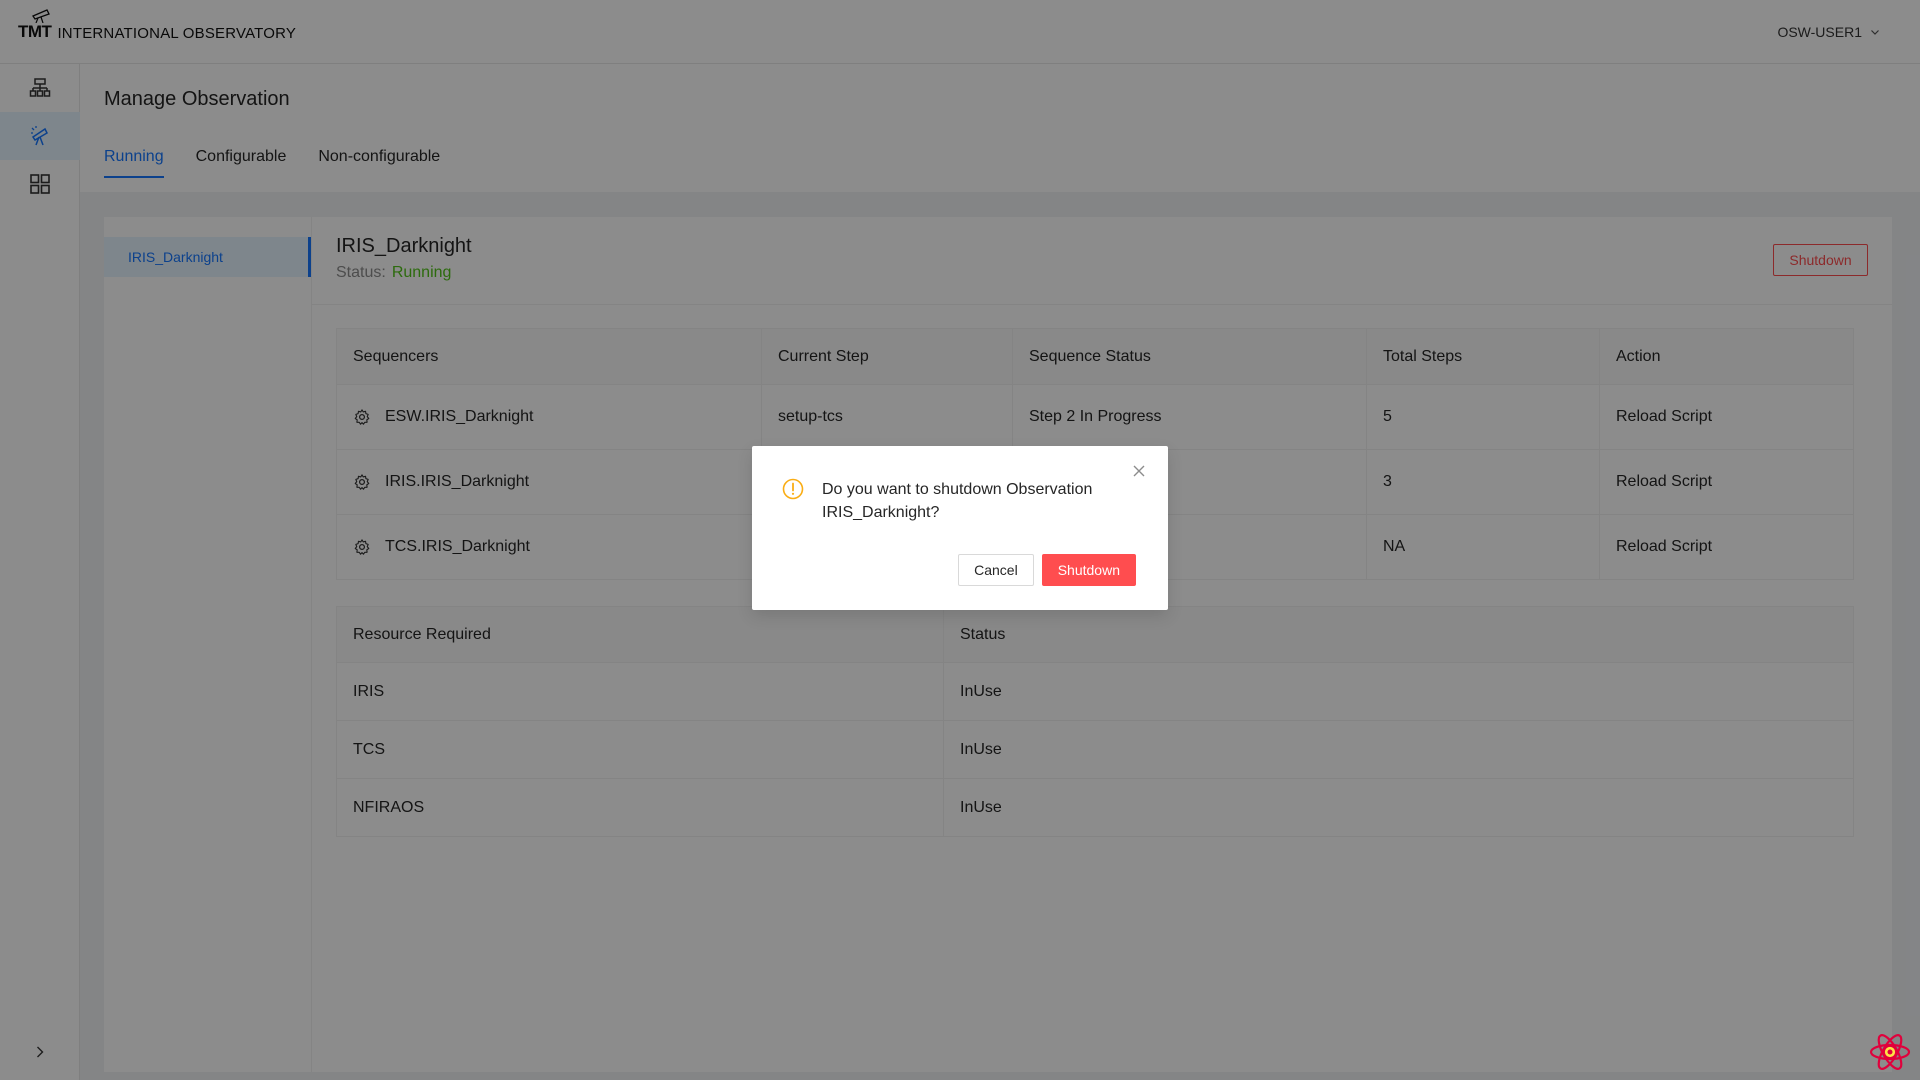 Image resolution: width=1920 pixels, height=1080 pixels. I want to click on warning-icon, so click(793, 489).